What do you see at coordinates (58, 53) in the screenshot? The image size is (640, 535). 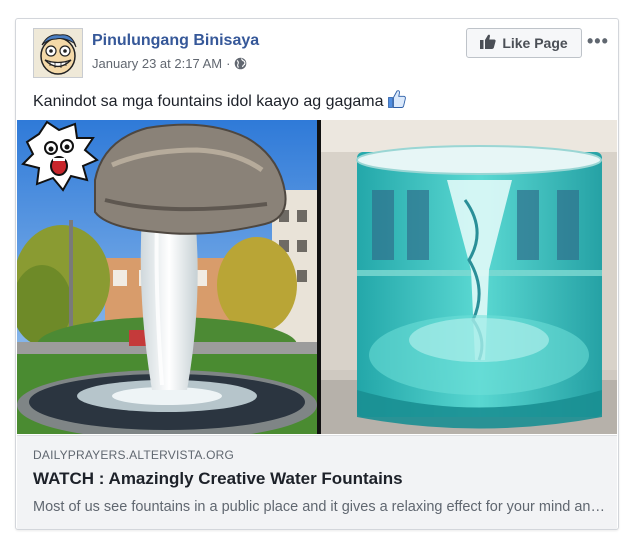 I see `page-avatar` at bounding box center [58, 53].